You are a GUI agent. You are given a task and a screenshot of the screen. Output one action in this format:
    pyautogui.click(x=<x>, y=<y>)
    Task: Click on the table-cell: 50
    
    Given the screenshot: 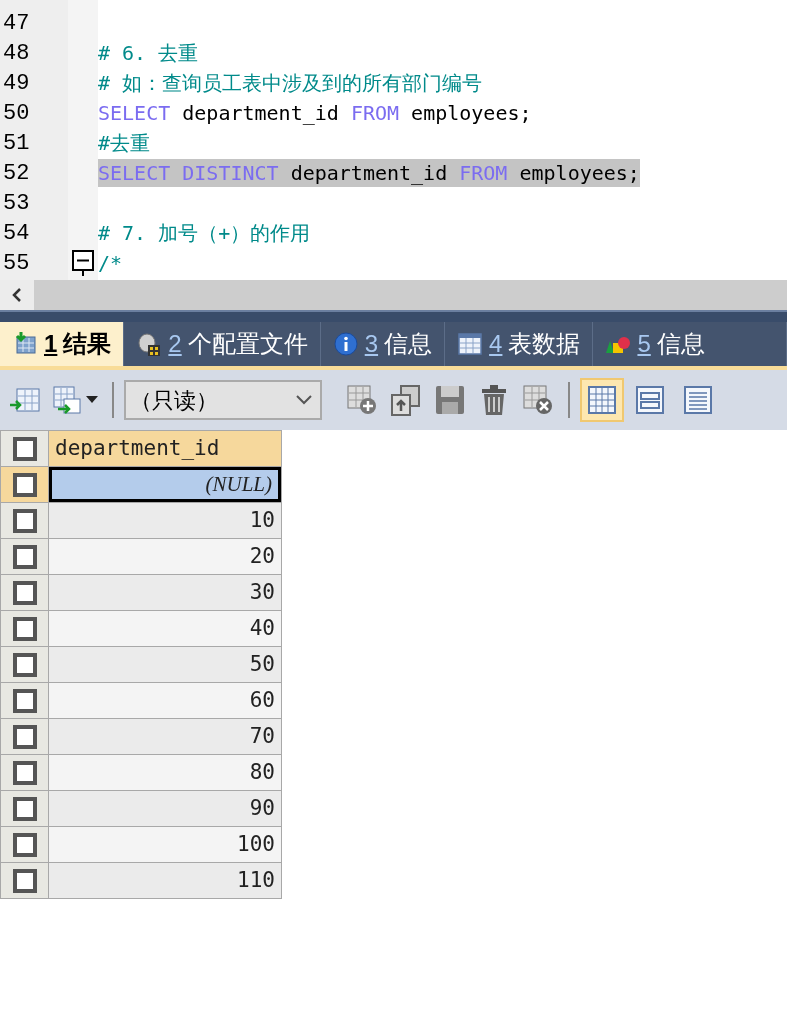 What is the action you would take?
    pyautogui.click(x=165, y=664)
    